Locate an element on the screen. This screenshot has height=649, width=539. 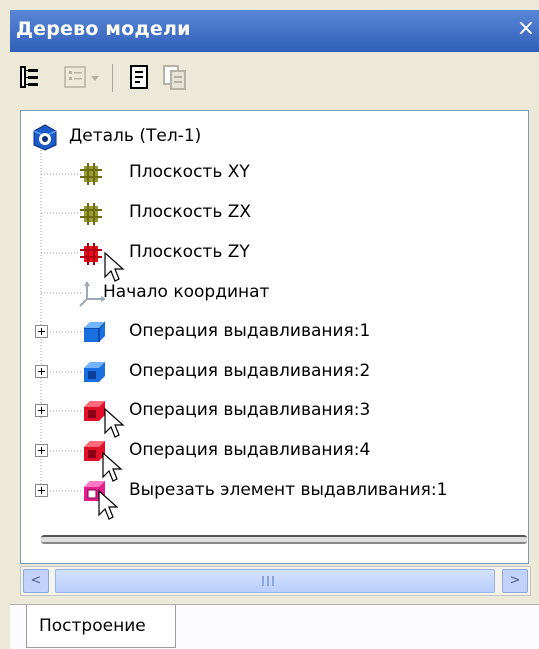
tree-item-extrude-2: Операция выдавливания:2 is located at coordinates (221, 372).